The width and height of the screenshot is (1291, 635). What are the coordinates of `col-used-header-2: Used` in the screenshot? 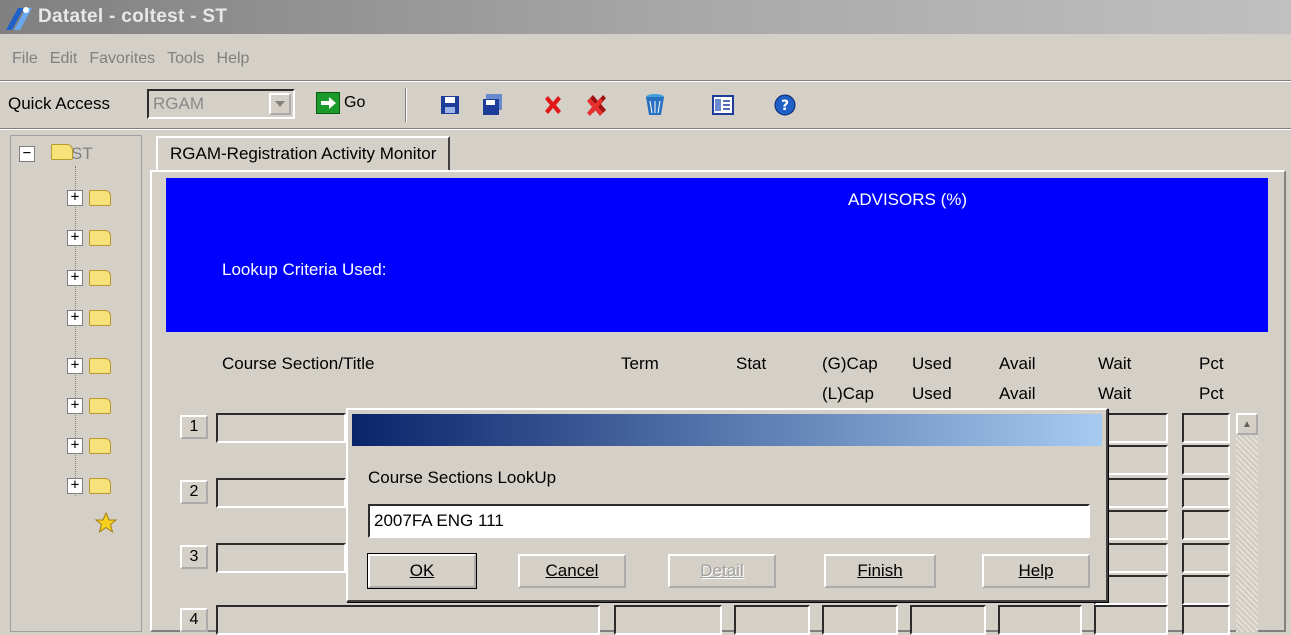 It's located at (932, 393).